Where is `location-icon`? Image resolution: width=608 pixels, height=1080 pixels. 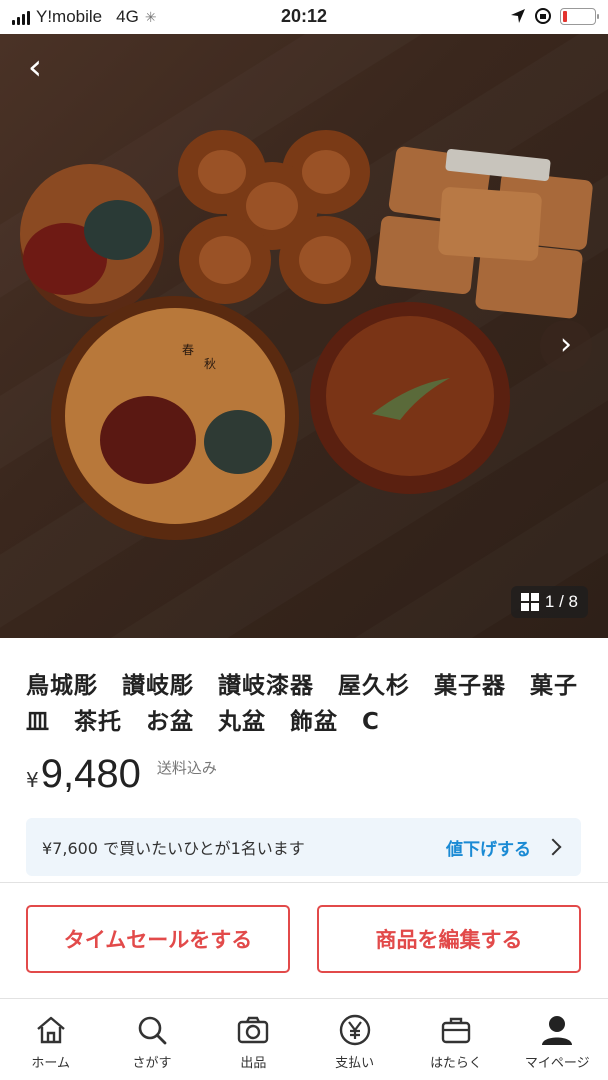 location-icon is located at coordinates (518, 16).